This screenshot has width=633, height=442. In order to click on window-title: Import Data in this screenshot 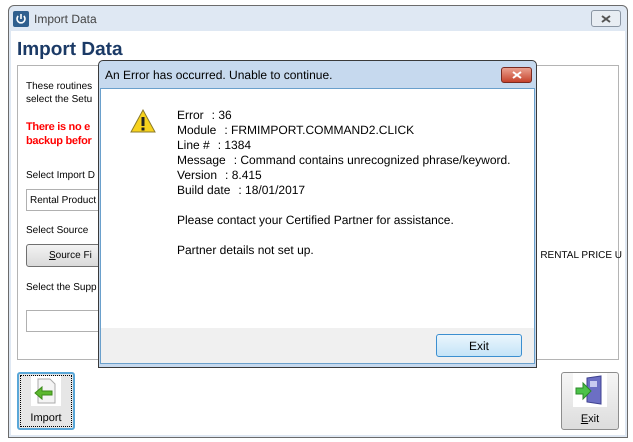, I will do `click(65, 19)`.